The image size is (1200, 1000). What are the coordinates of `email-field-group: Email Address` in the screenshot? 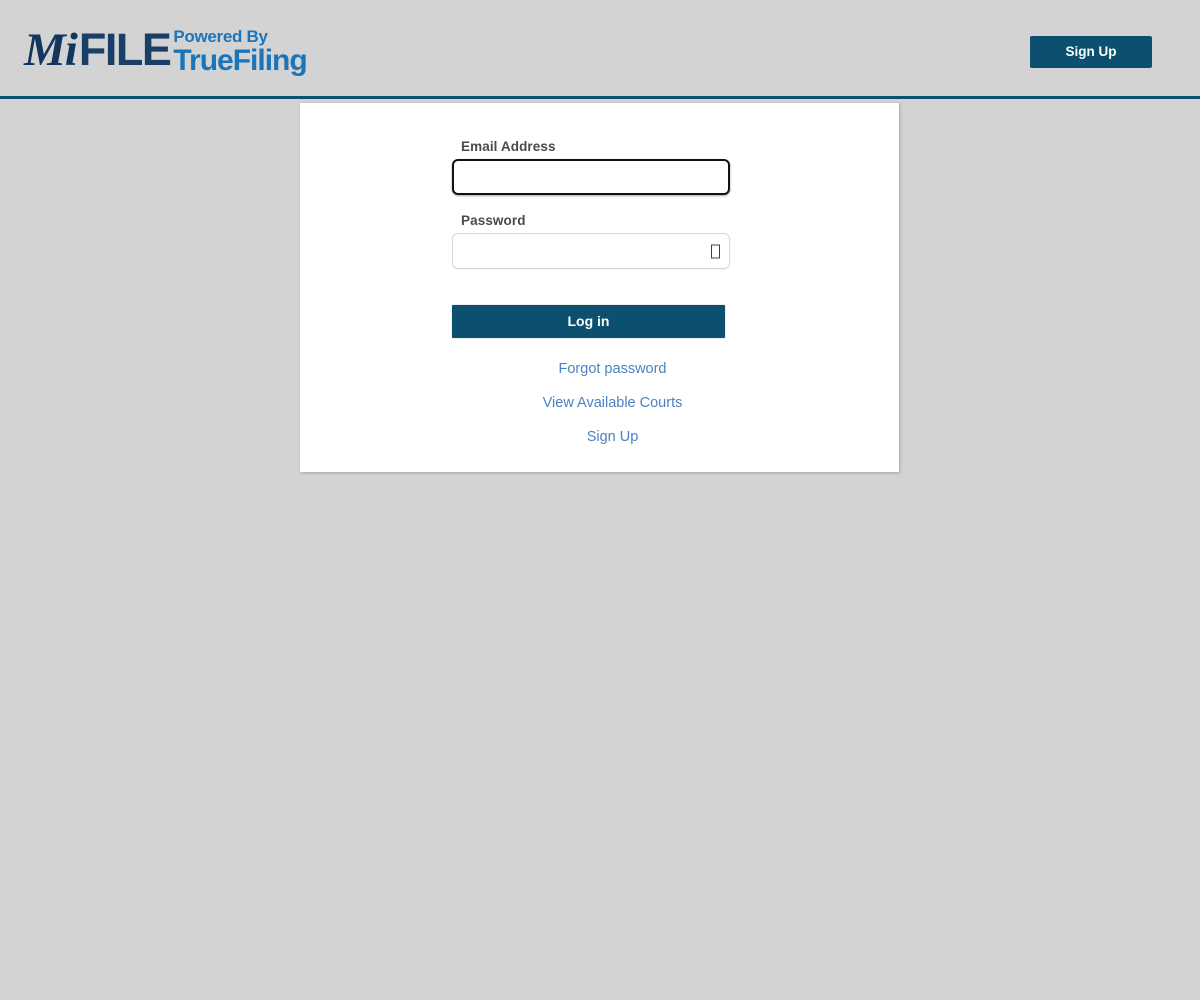 It's located at (591, 167).